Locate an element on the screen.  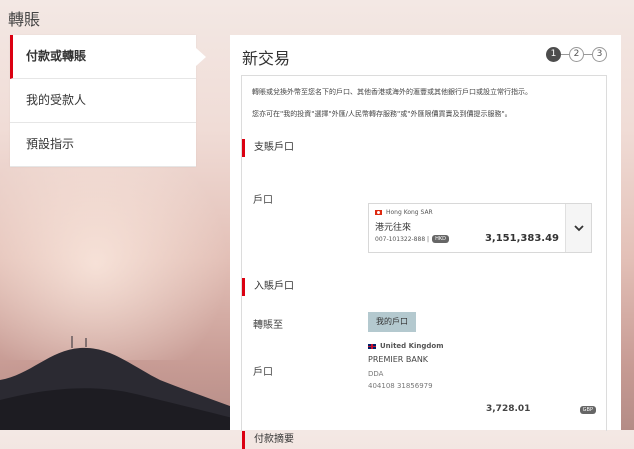
chevron-down-icon is located at coordinates (578, 227).